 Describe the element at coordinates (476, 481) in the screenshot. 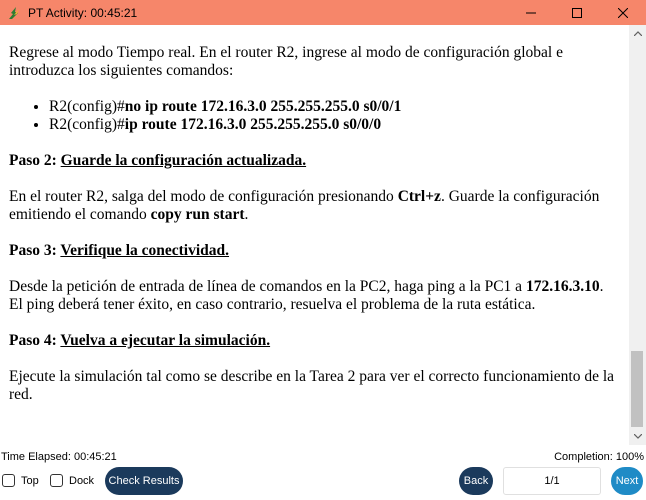

I see `back-button: Back` at that location.